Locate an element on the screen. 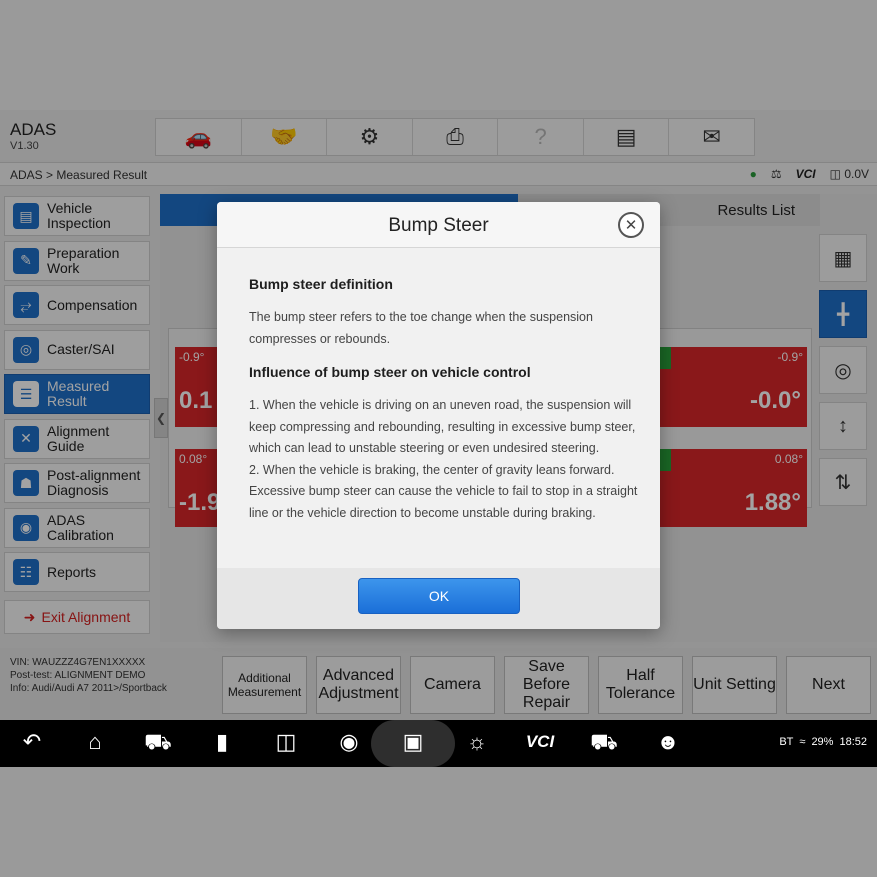 This screenshot has height=877, width=877. sidebar-item-reports: ☷ Reports is located at coordinates (77, 572).